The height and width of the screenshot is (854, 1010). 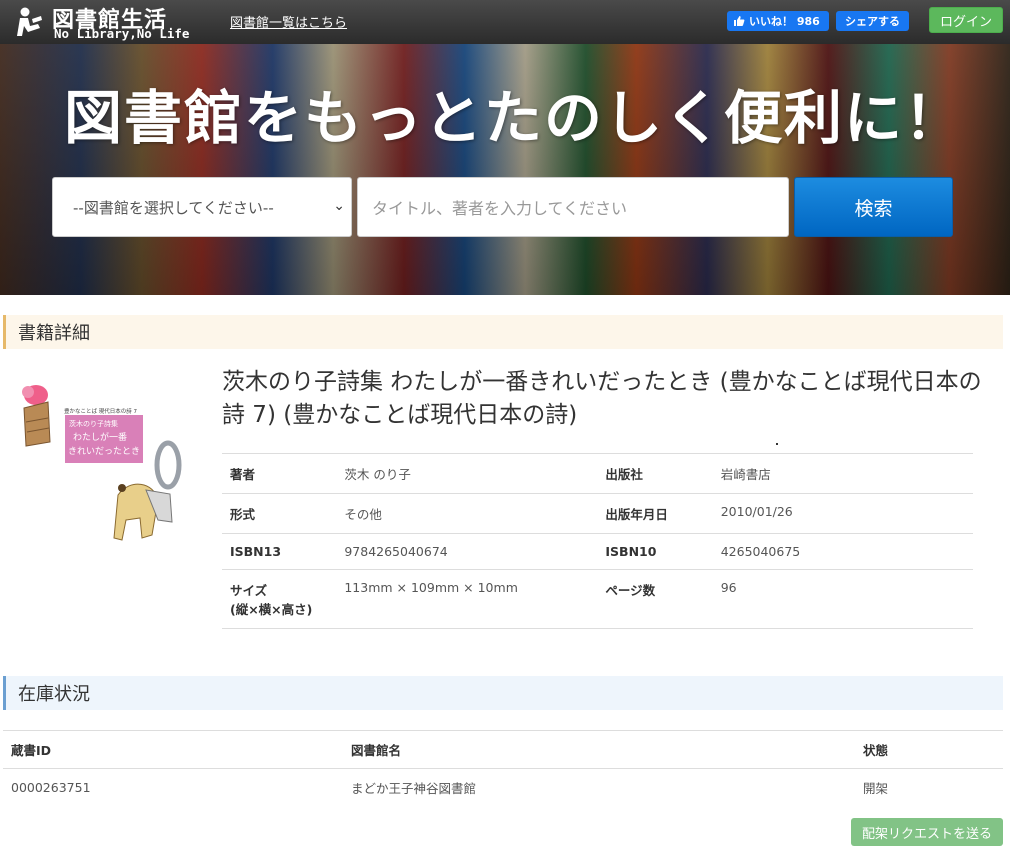 What do you see at coordinates (514, 118) in the screenshot?
I see `hero-tagline: 図書館をもっとたのしく便利に！` at bounding box center [514, 118].